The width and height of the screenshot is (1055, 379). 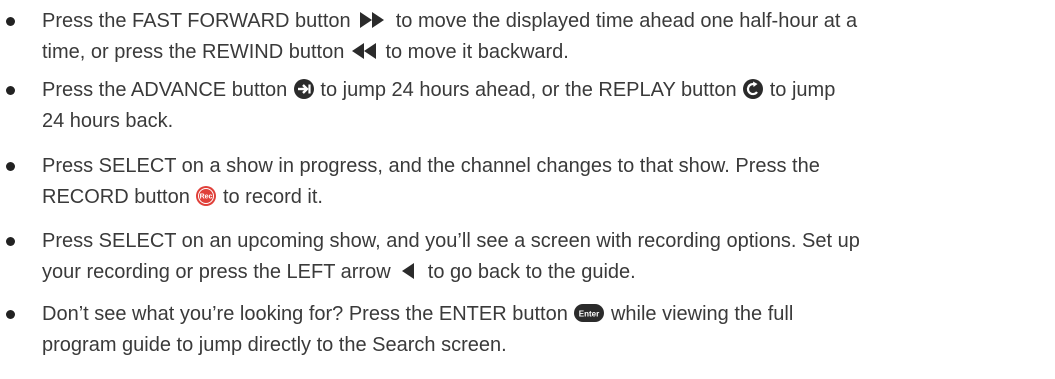 I want to click on fast-forward-icon, so click(x=373, y=20).